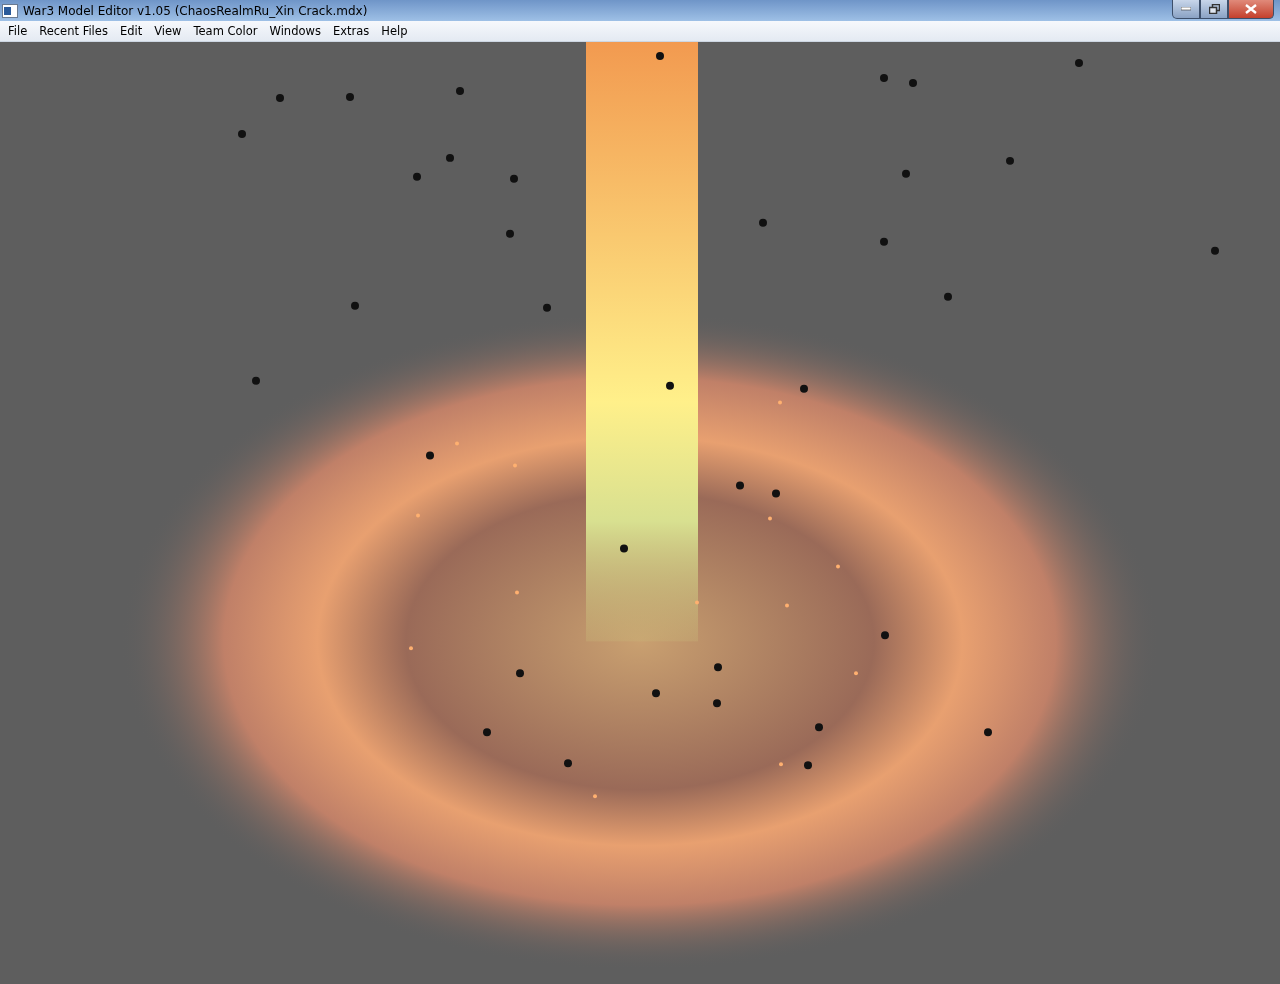  What do you see at coordinates (195, 10) in the screenshot?
I see `window-title: War3 Model Editor v1.05 (ChaosRealmRu_Xin Crack.mdx)` at bounding box center [195, 10].